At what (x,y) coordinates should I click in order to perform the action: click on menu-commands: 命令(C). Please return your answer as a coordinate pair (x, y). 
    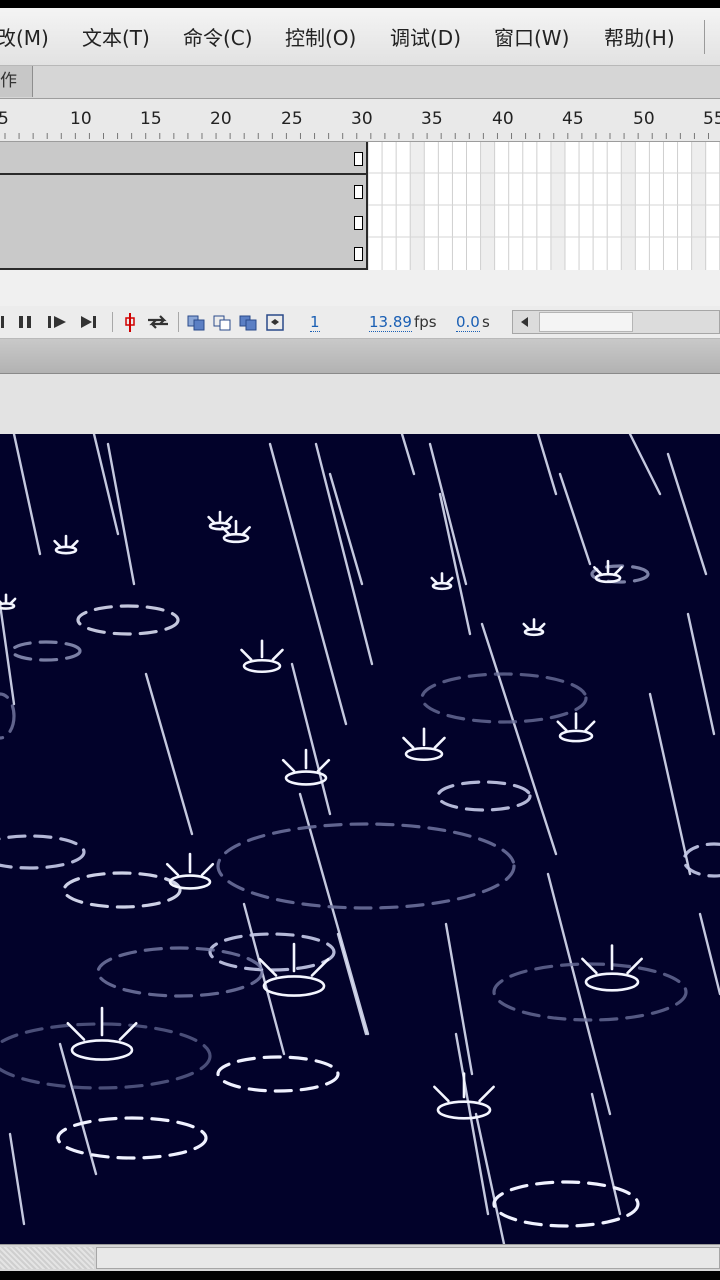
    Looking at the image, I should click on (218, 36).